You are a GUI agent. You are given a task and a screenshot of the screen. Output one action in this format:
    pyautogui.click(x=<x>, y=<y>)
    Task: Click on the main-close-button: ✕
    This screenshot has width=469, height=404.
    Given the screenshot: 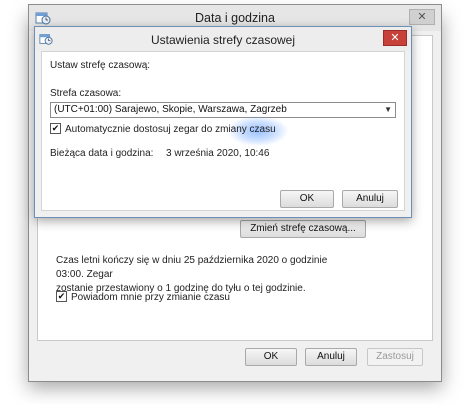 What is the action you would take?
    pyautogui.click(x=422, y=17)
    